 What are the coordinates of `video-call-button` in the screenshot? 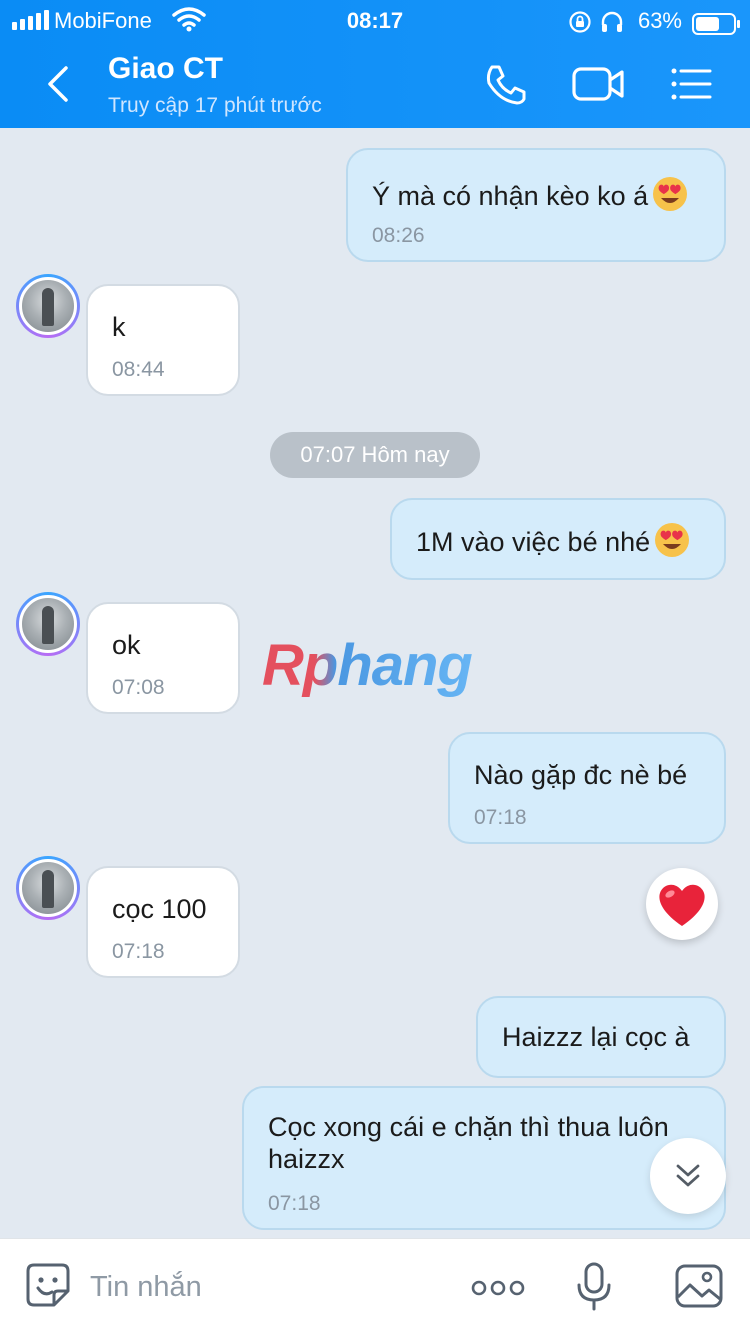 It's located at (598, 84).